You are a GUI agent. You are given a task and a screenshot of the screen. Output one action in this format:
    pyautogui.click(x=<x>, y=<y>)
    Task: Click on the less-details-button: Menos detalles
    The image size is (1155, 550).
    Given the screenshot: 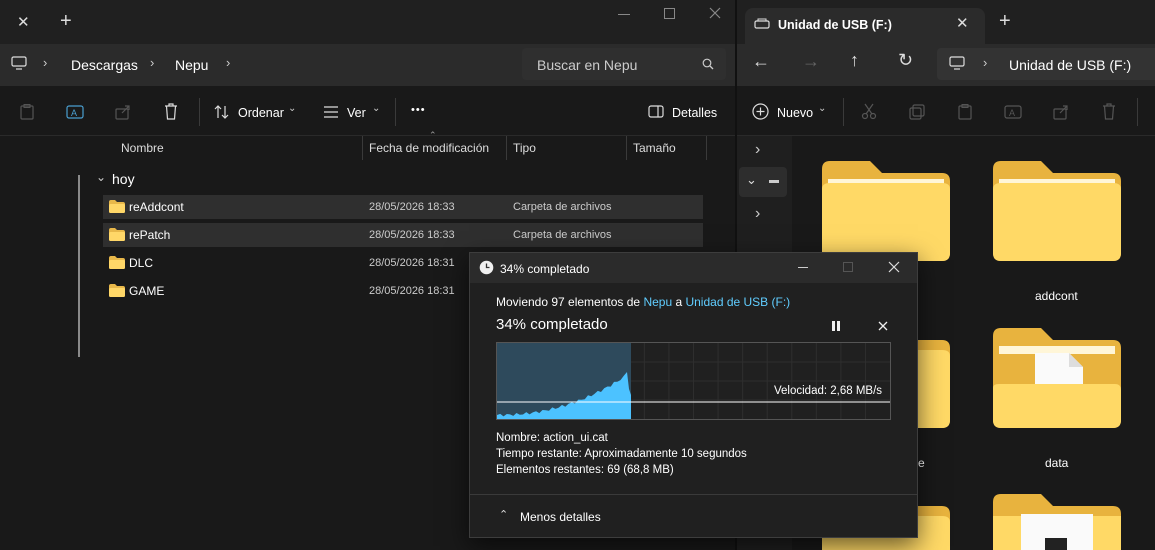 What is the action you would take?
    pyautogui.click(x=560, y=517)
    